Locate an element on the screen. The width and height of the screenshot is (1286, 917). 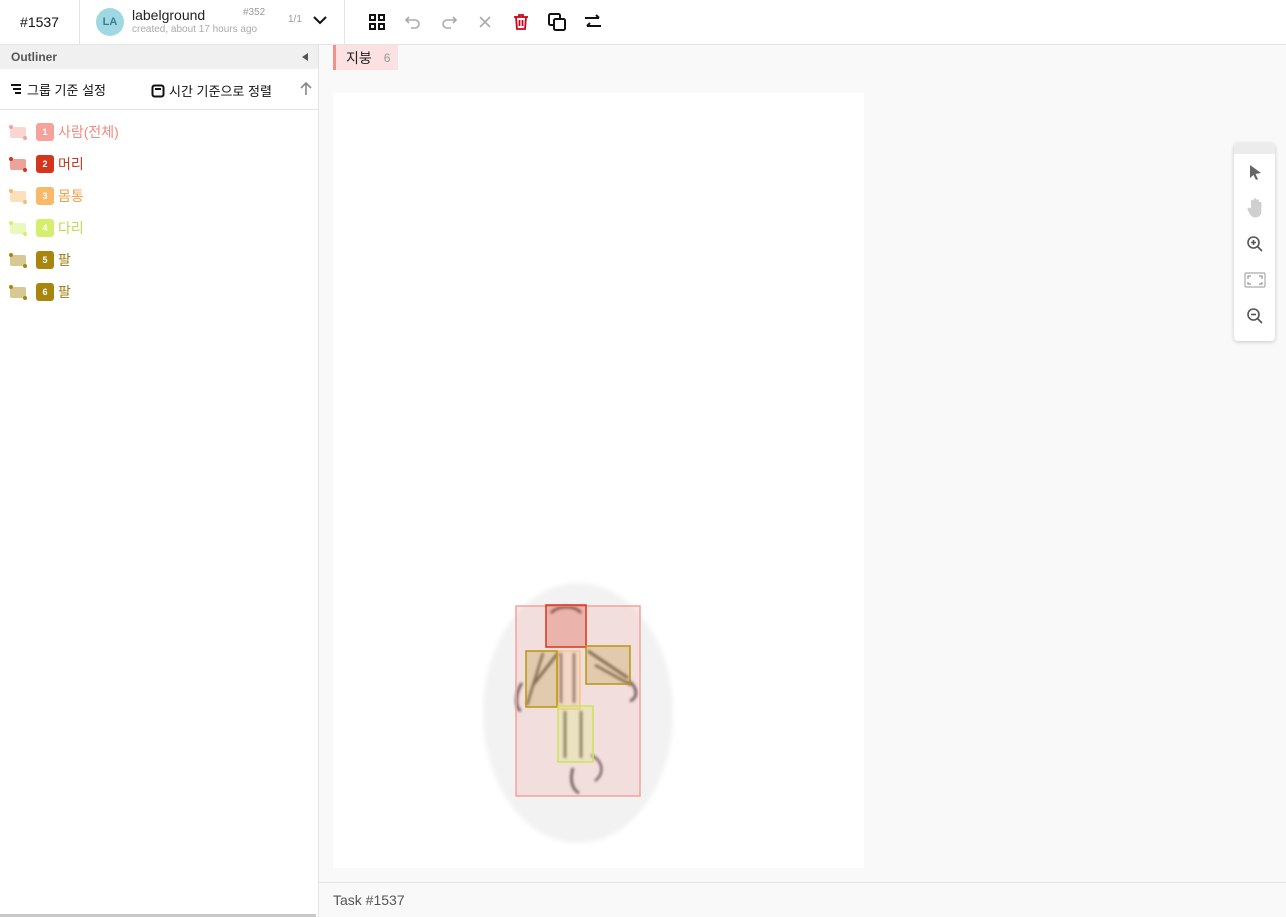
region-item: 4 다리 is located at coordinates (159, 228).